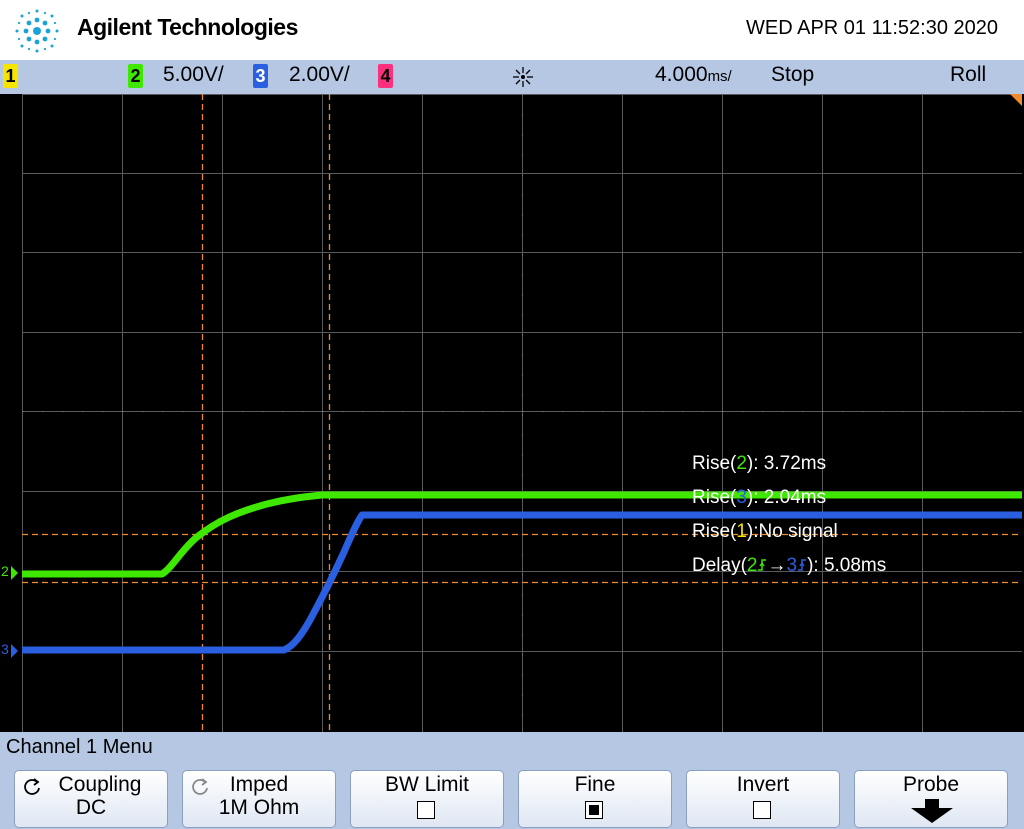  I want to click on probe-softkey: Probe, so click(931, 799).